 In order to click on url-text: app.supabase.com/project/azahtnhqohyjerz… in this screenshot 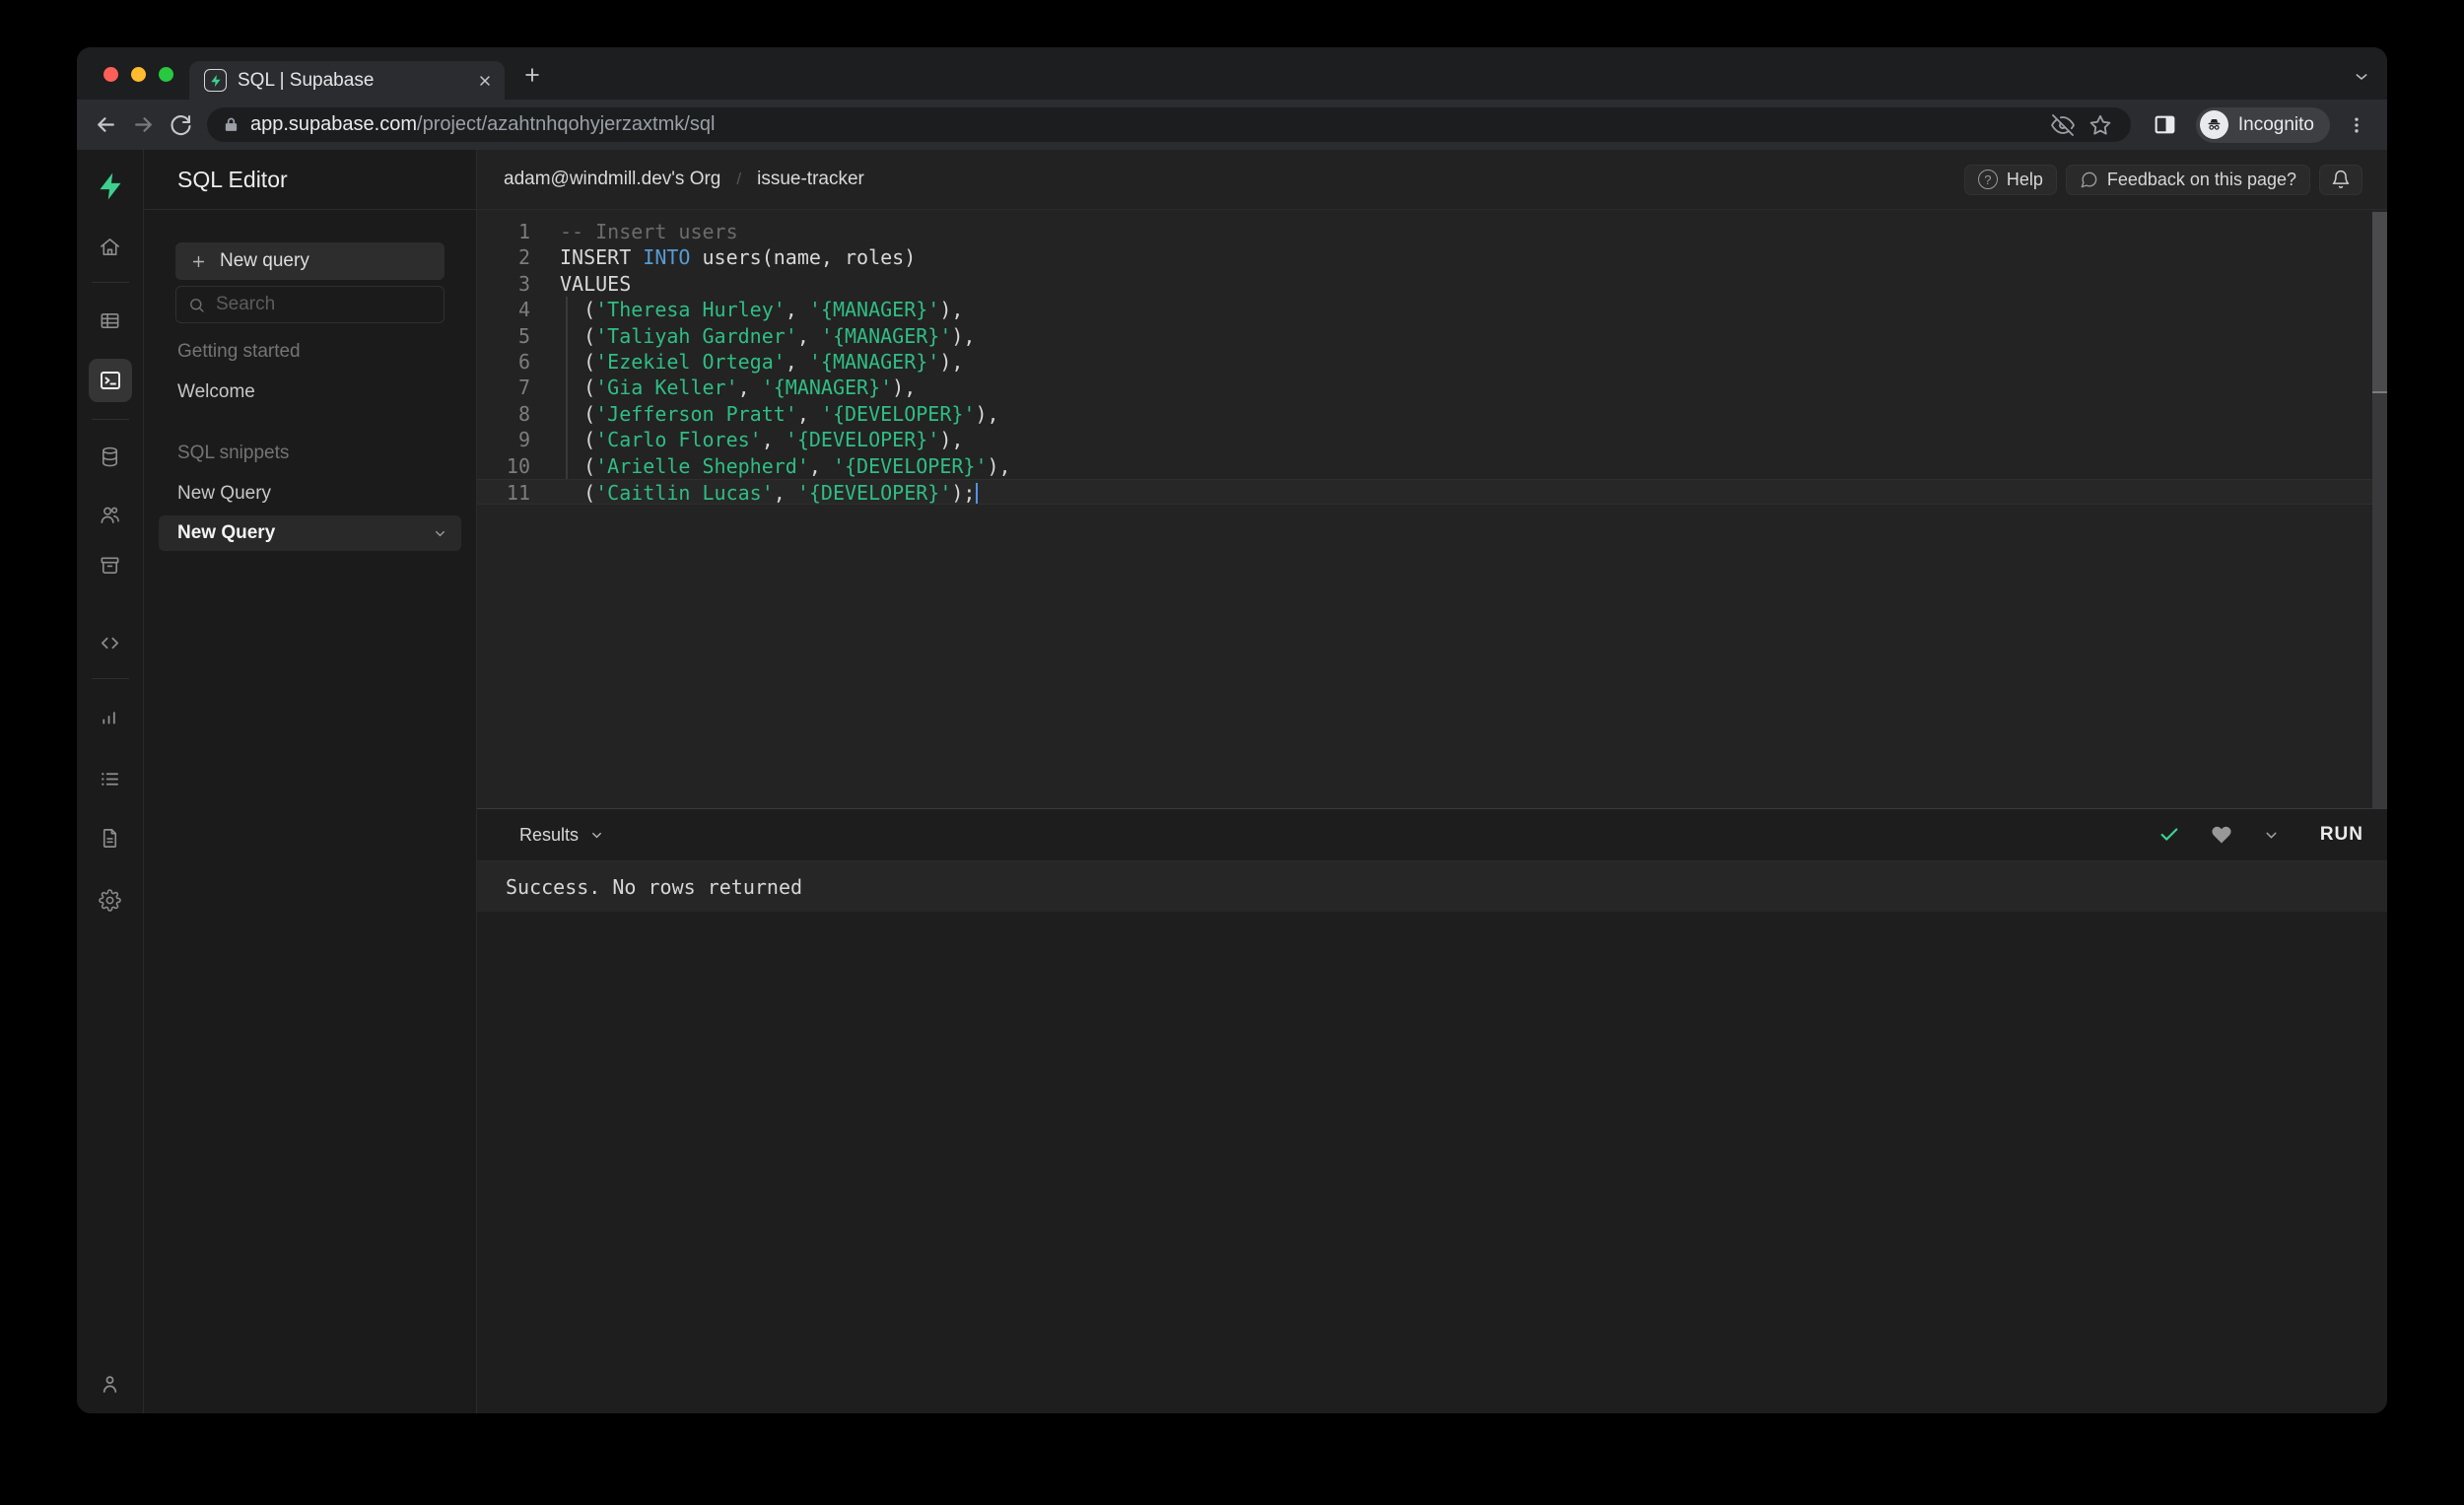, I will do `click(483, 124)`.